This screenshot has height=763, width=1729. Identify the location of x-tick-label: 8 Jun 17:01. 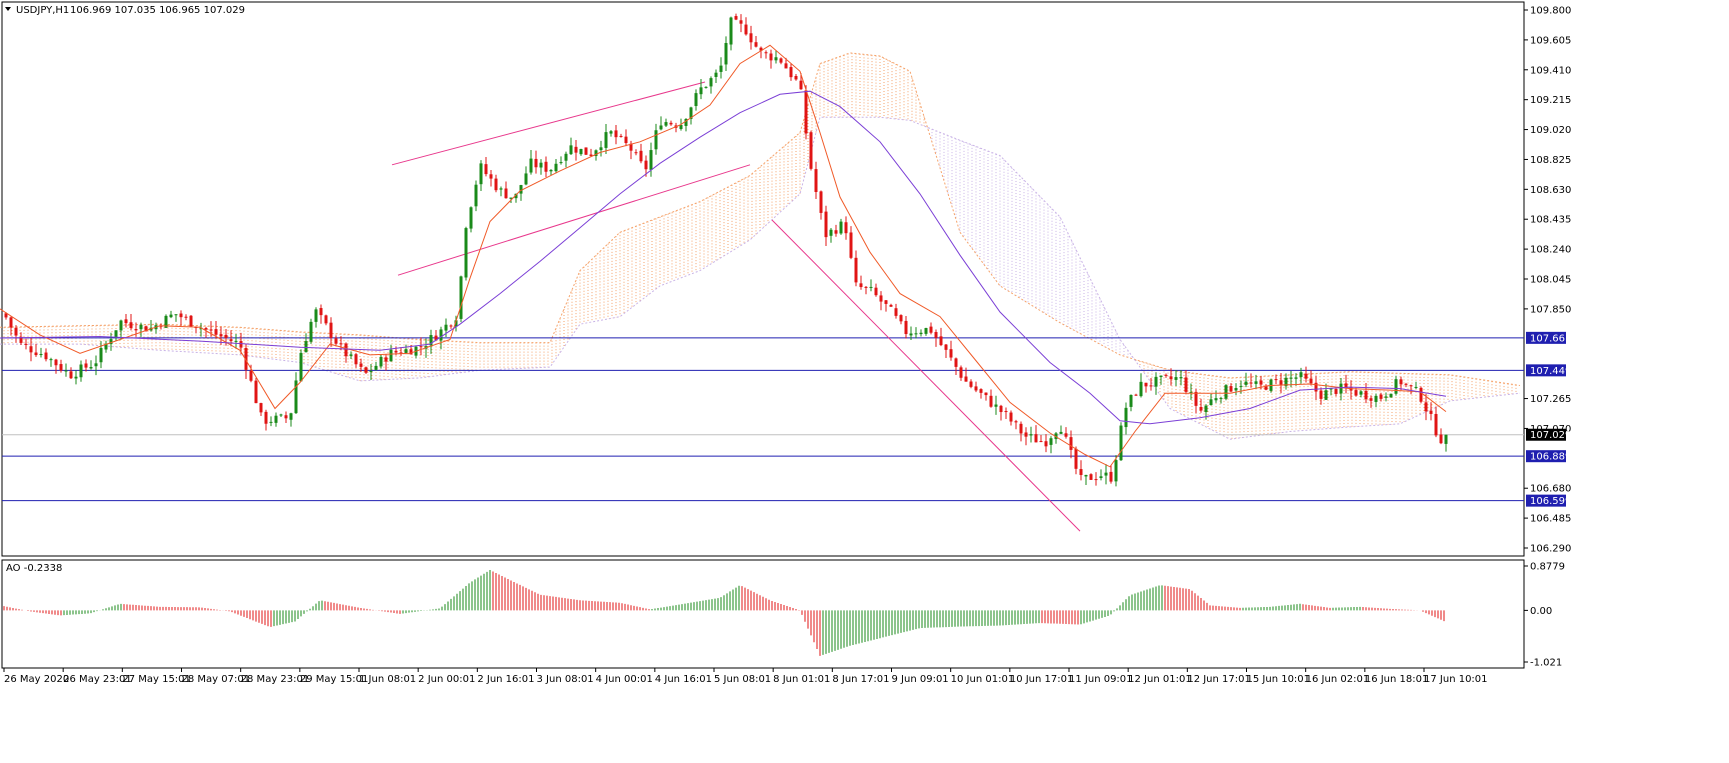
(860, 679).